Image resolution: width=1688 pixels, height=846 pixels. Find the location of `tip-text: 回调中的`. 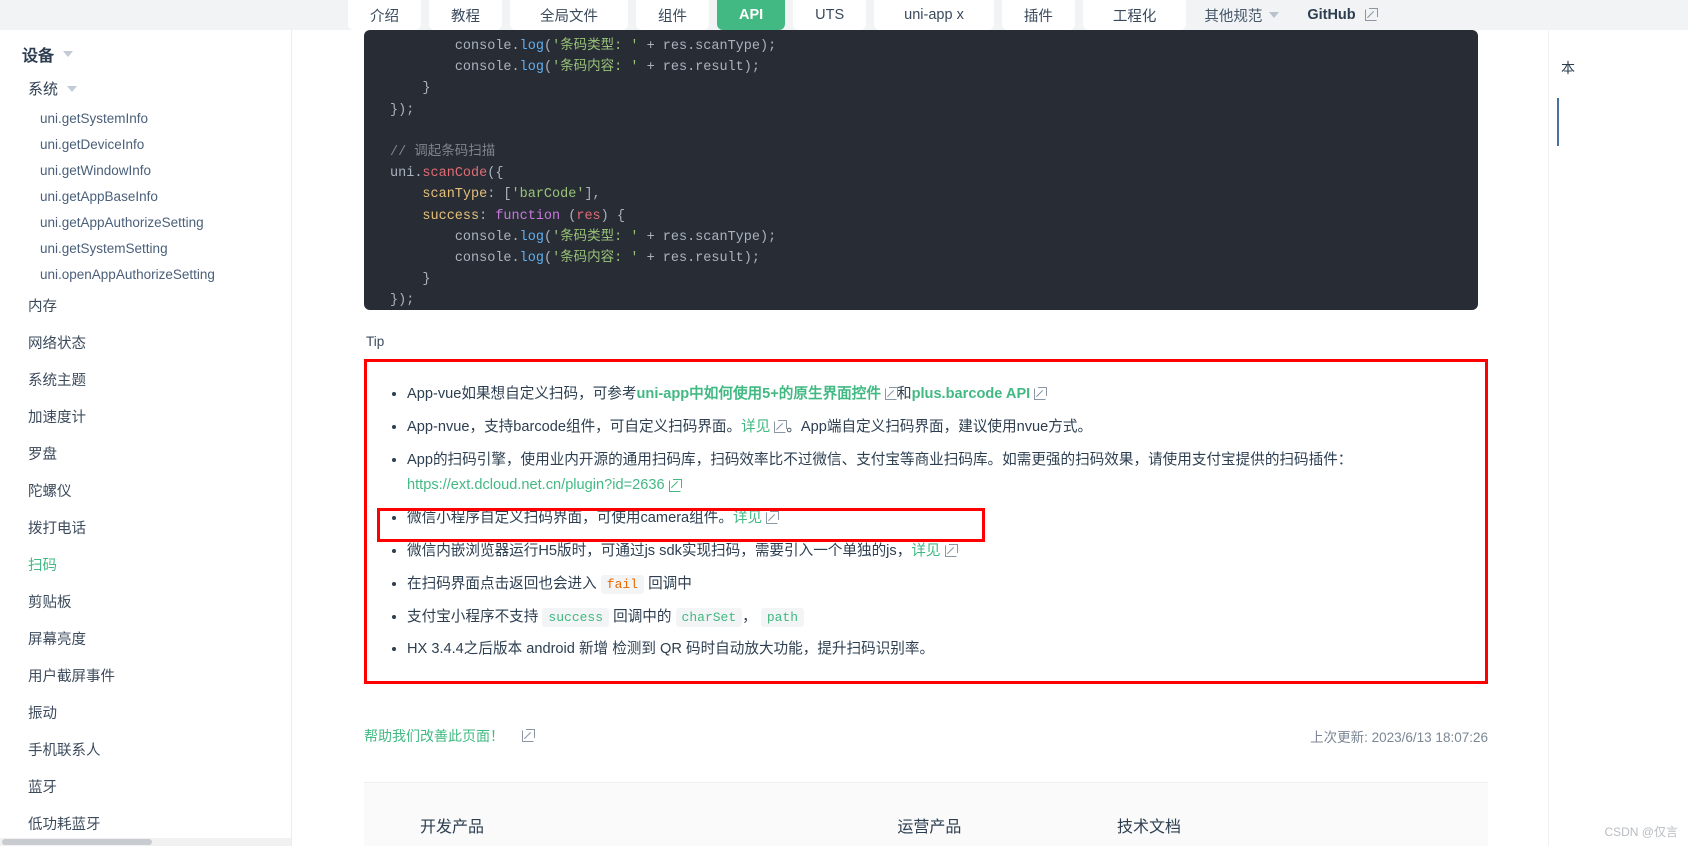

tip-text: 回调中的 is located at coordinates (642, 616).